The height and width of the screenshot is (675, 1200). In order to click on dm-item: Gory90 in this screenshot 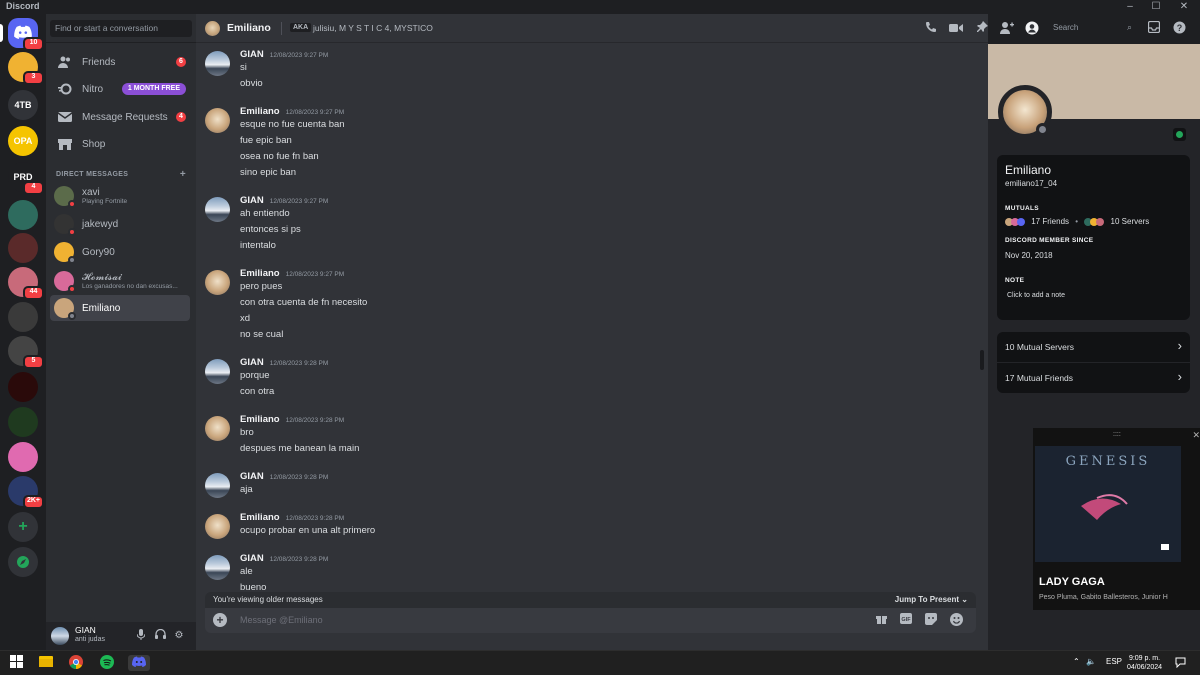, I will do `click(120, 252)`.